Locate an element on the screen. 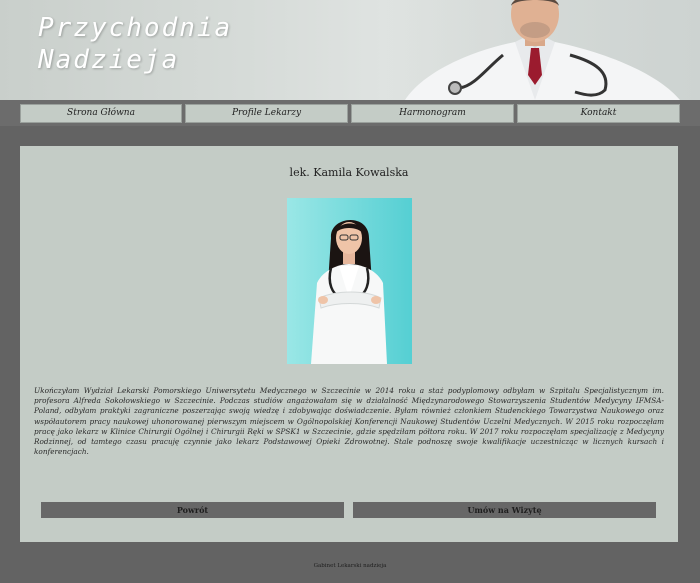 The height and width of the screenshot is (583, 700). footer-text: Gabinet Lekarski nadzieja is located at coordinates (350, 566).